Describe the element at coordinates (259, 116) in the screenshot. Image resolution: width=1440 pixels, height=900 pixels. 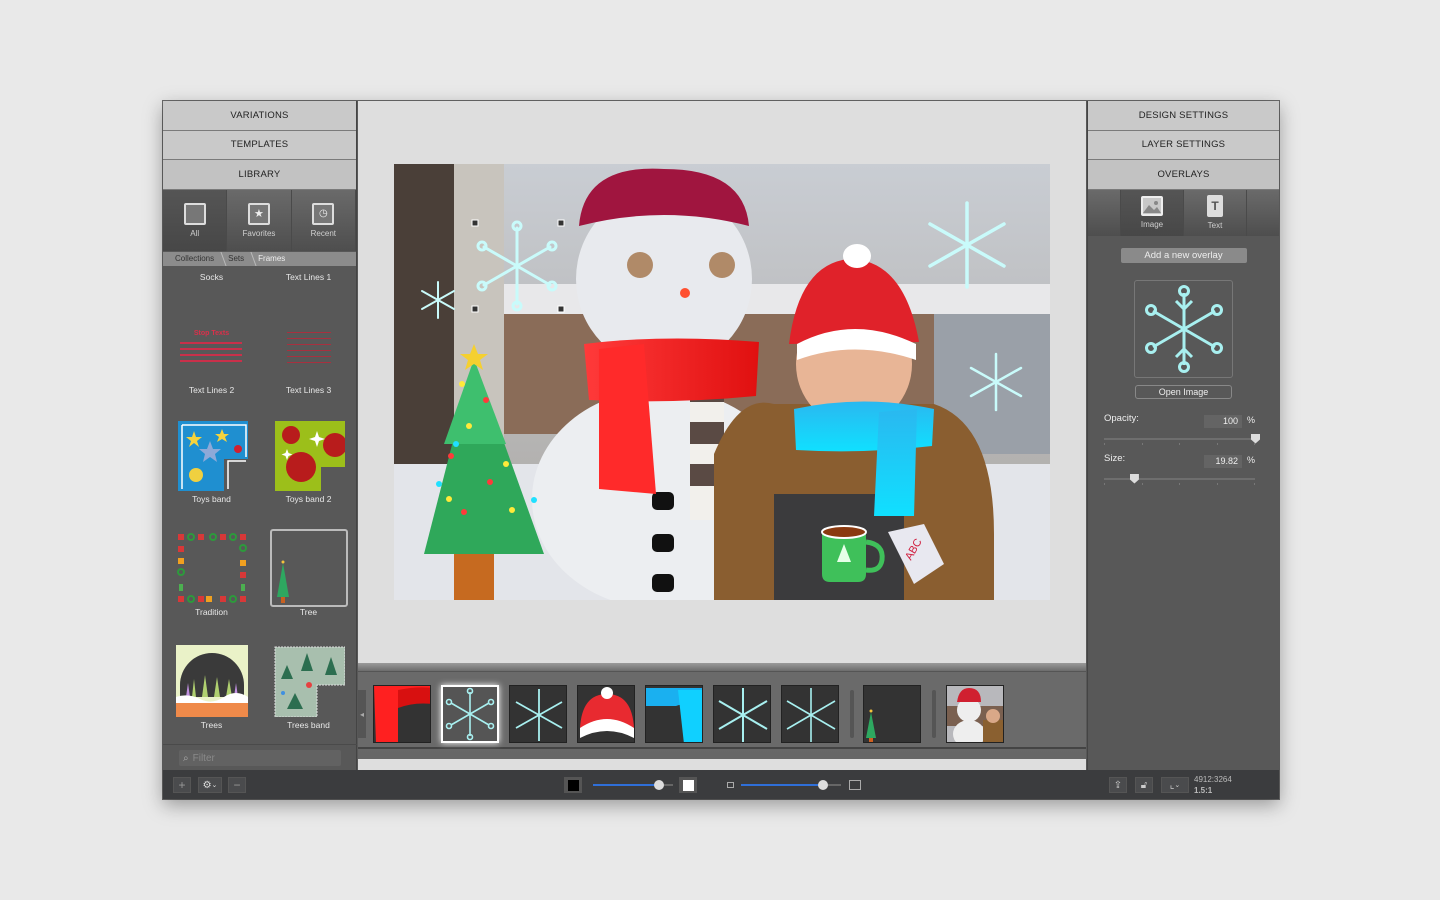
I see `section-variations: VARIATIONS` at that location.